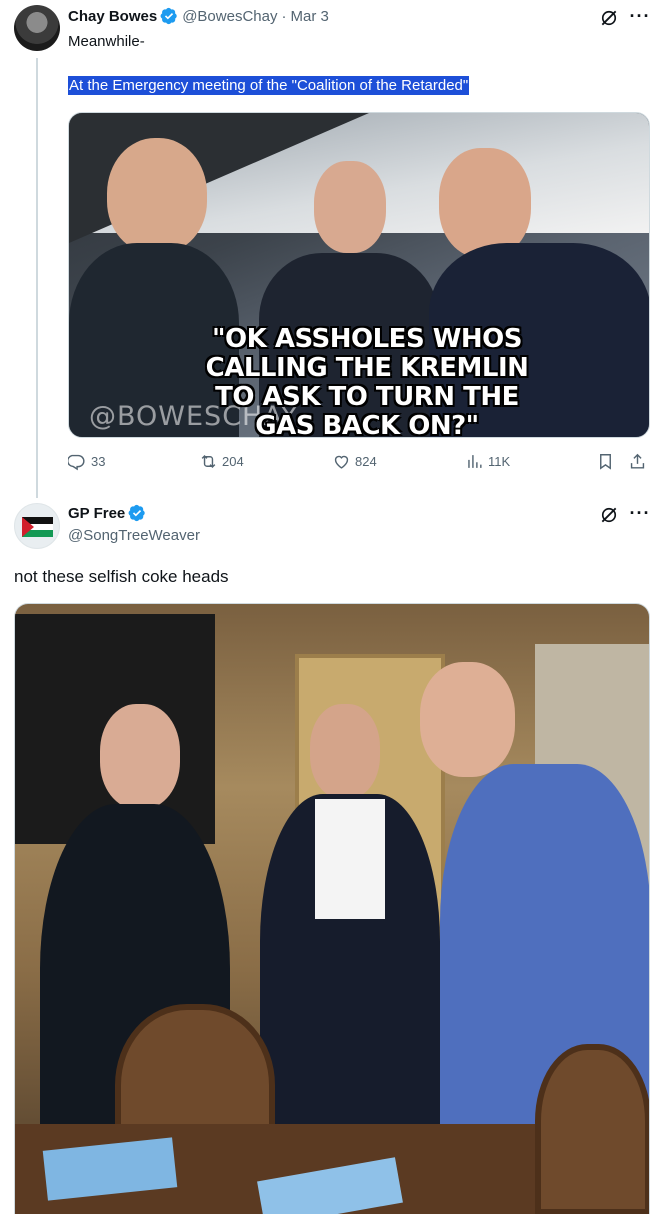 Image resolution: width=661 pixels, height=1214 pixels. What do you see at coordinates (475, 461) in the screenshot?
I see `views-icon` at bounding box center [475, 461].